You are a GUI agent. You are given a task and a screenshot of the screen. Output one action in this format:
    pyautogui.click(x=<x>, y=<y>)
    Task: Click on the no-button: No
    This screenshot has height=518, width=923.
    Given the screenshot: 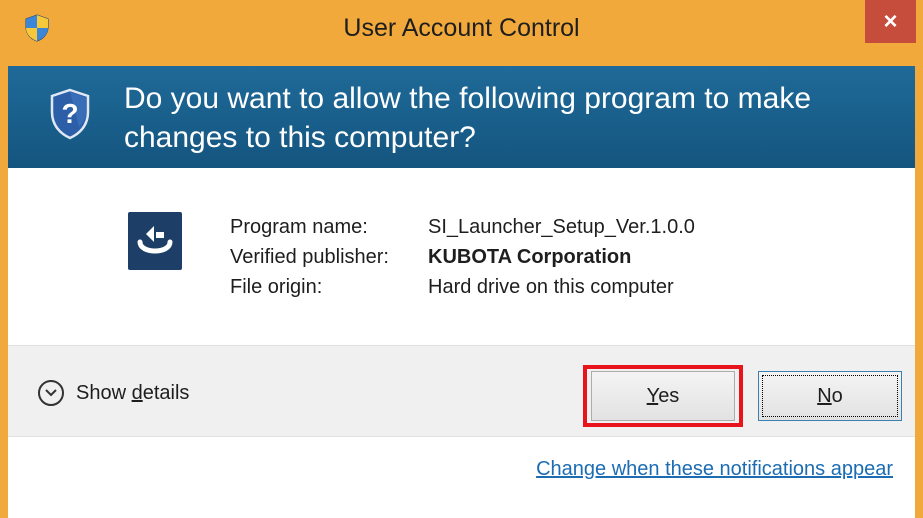 What is the action you would take?
    pyautogui.click(x=830, y=396)
    